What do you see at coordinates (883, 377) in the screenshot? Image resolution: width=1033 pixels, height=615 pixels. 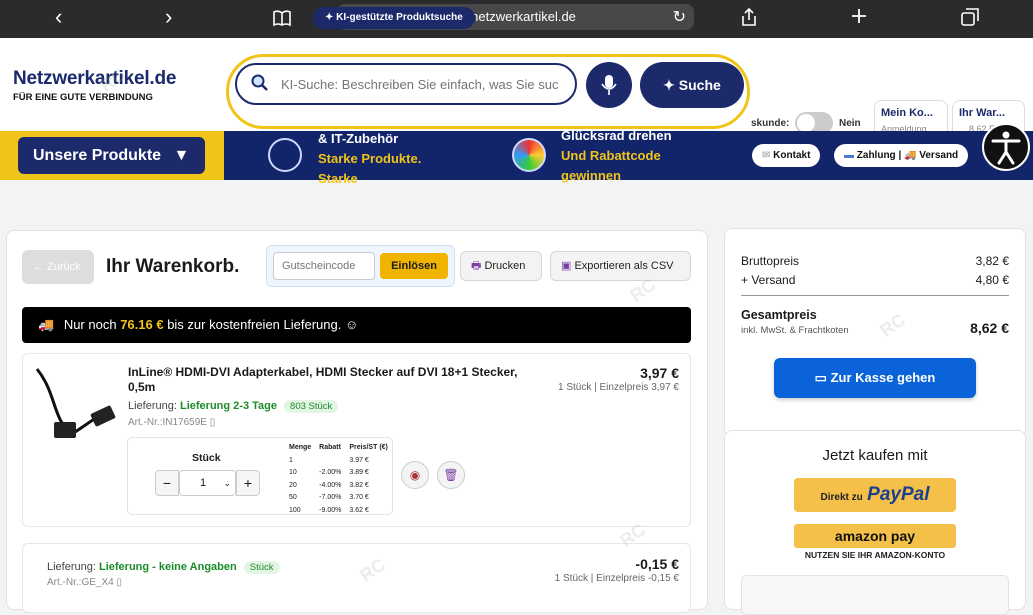 I see `checkout-label: Zur Kasse gehen` at bounding box center [883, 377].